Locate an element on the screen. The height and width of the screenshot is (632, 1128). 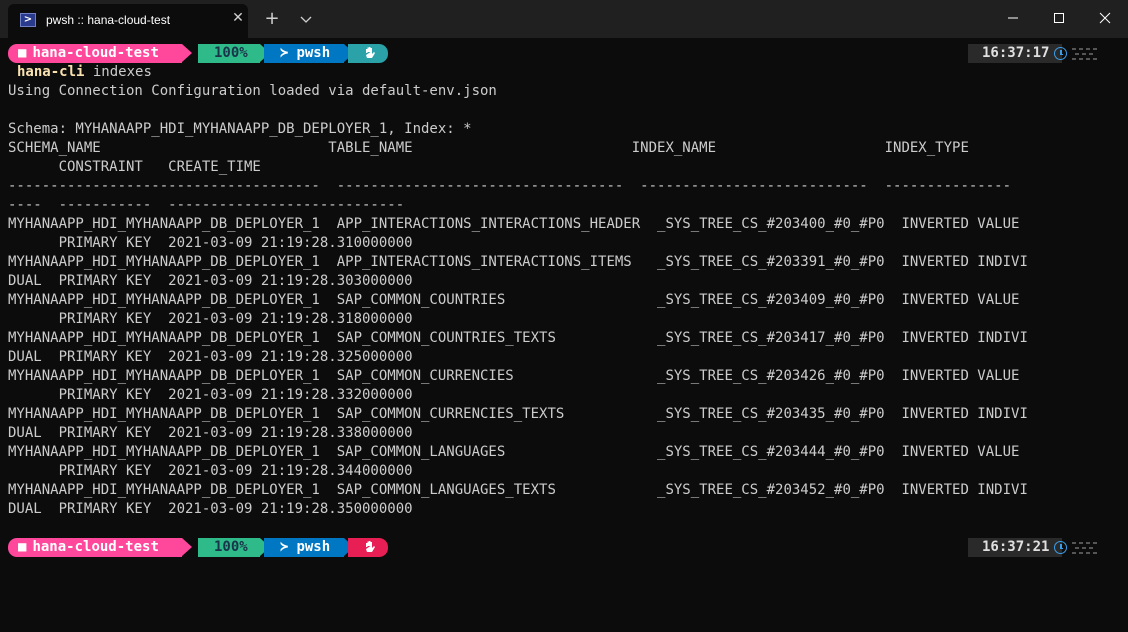
terminal-tab: > pwsh :: hana-cloud-test ✕ is located at coordinates (128, 21).